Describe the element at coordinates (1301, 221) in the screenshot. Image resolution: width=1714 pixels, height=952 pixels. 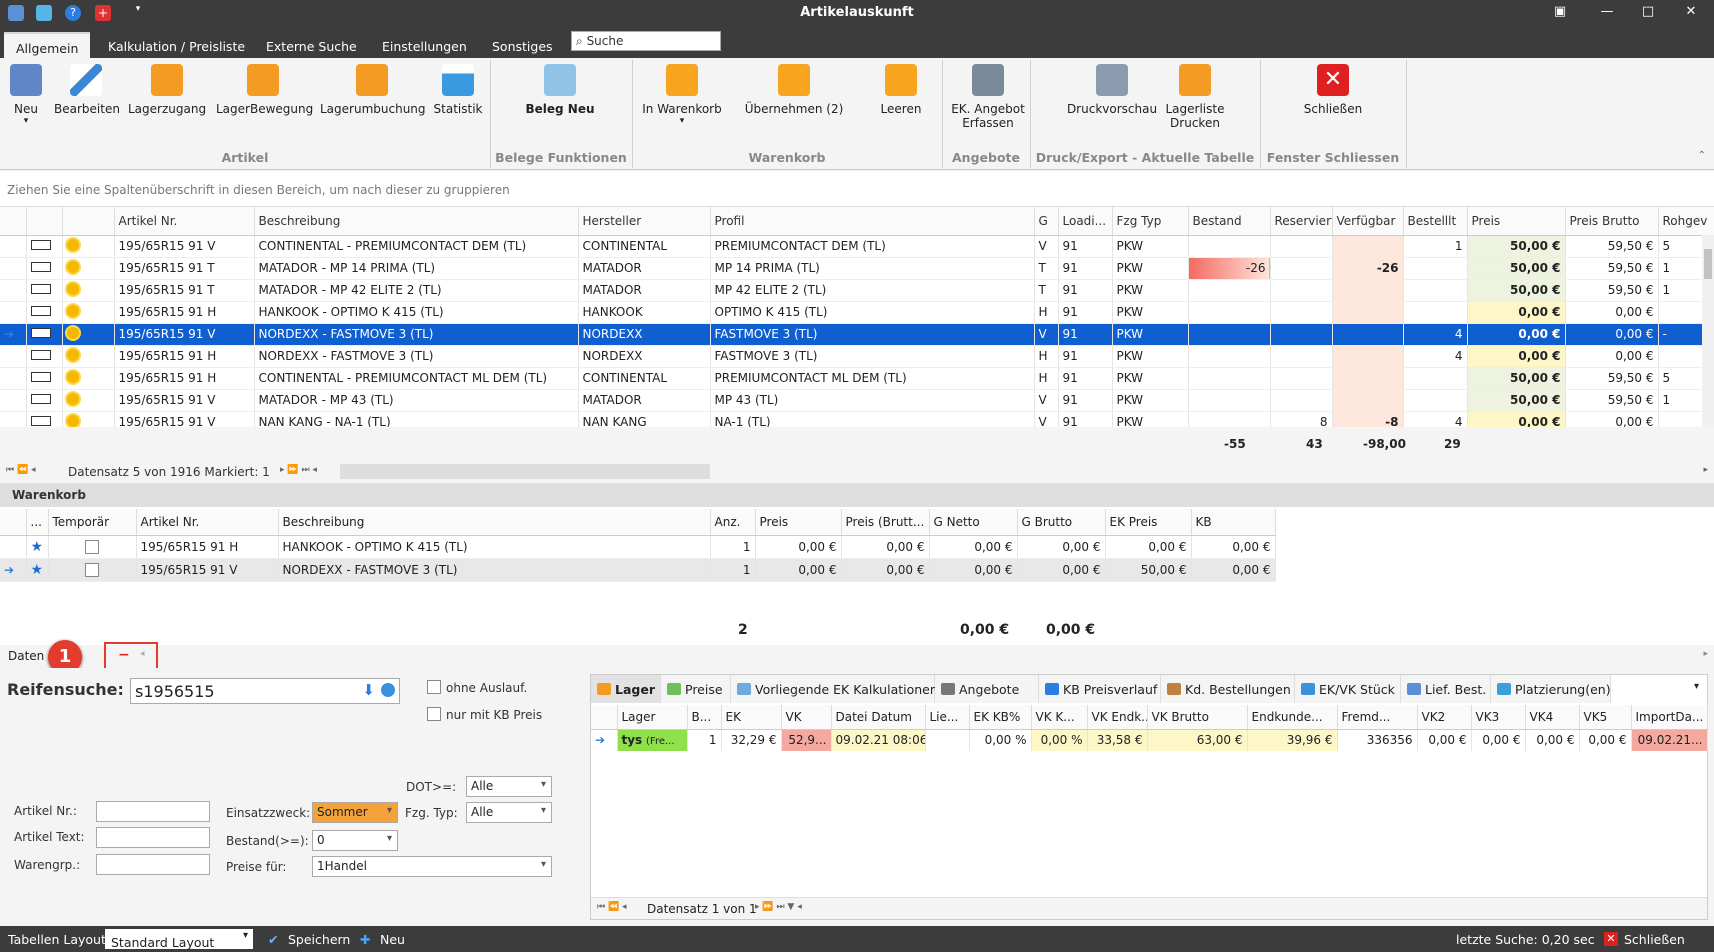
I see `col-reserviert: Reserviert` at that location.